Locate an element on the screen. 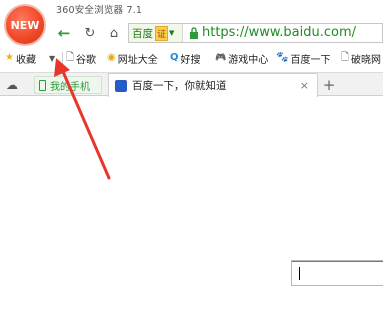 The width and height of the screenshot is (383, 314). window-title: 360安全浏览器 7.1 is located at coordinates (99, 10).